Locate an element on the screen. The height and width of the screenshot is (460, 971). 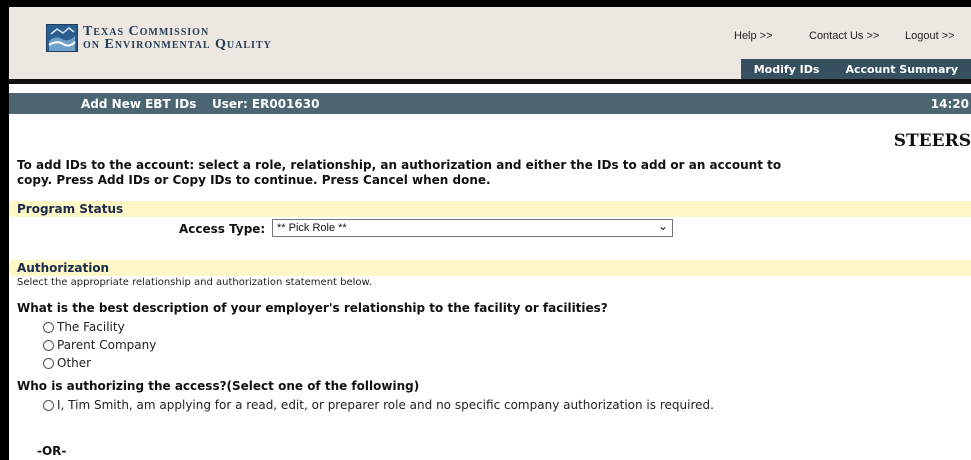
main-nav: Modify IDs Account Summary is located at coordinates (855, 69).